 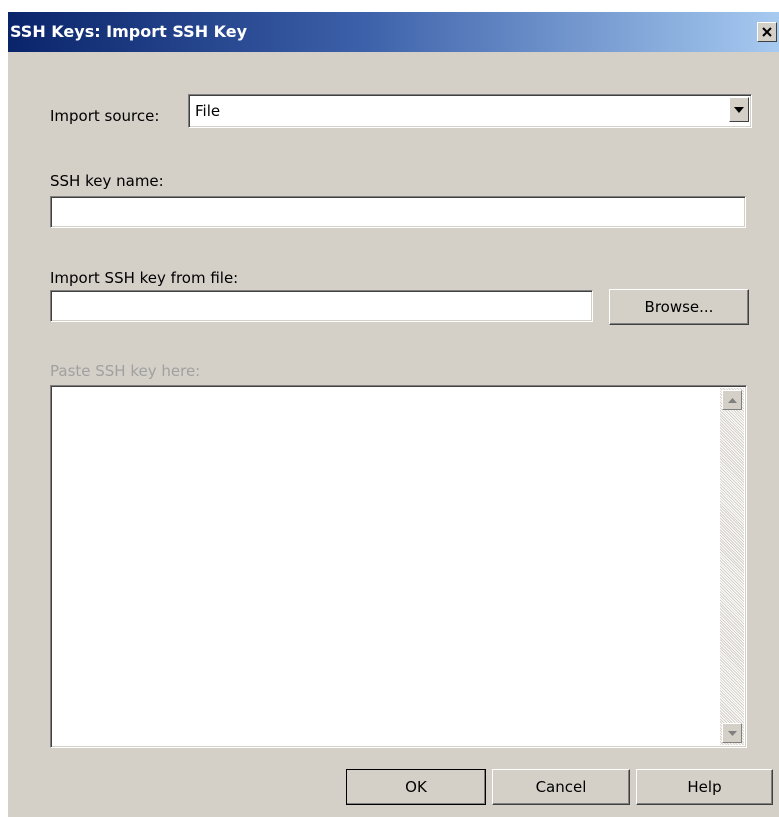 I want to click on import-source-select: File, so click(x=470, y=111).